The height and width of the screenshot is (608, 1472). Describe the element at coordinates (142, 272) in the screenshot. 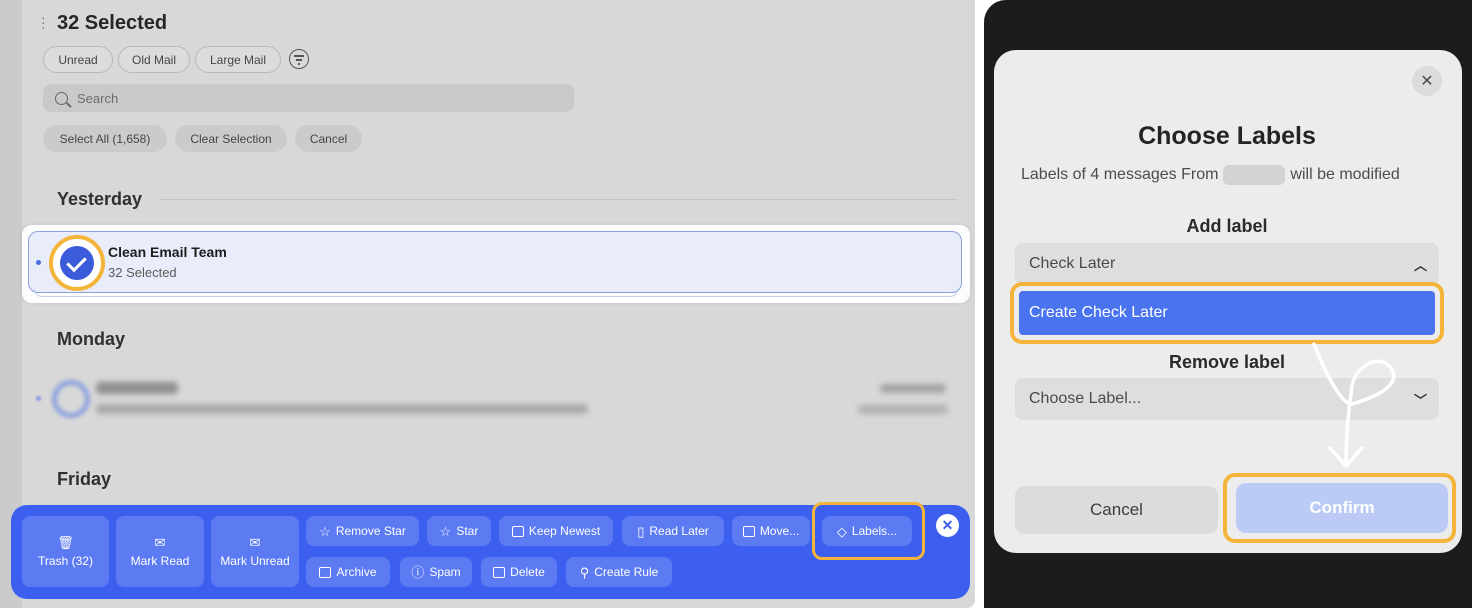

I see `message-subtitle: 32 Selected` at that location.